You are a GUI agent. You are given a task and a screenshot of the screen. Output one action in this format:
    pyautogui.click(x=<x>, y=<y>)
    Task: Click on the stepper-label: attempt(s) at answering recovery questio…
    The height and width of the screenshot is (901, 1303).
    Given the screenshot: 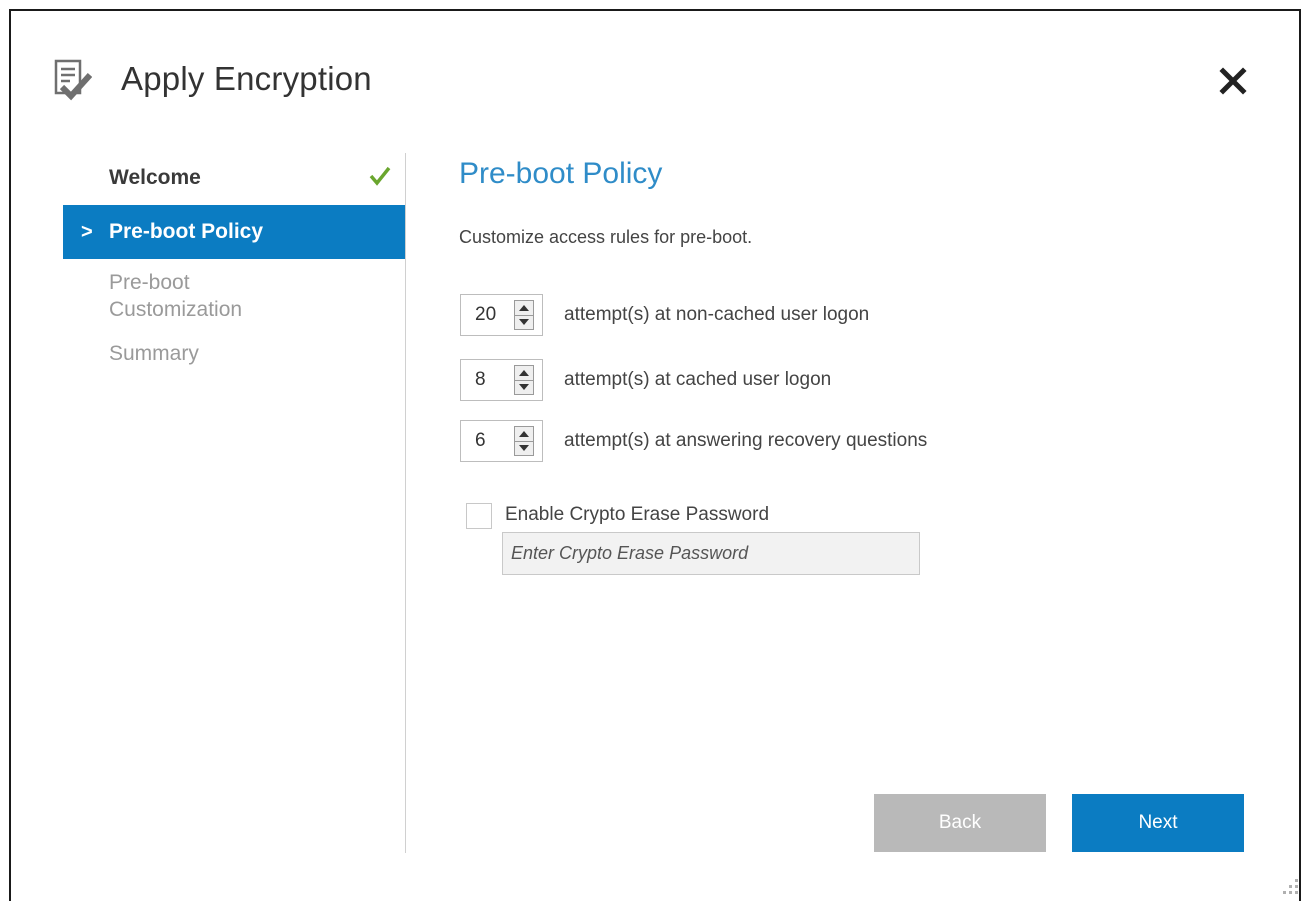 What is the action you would take?
    pyautogui.click(x=746, y=440)
    